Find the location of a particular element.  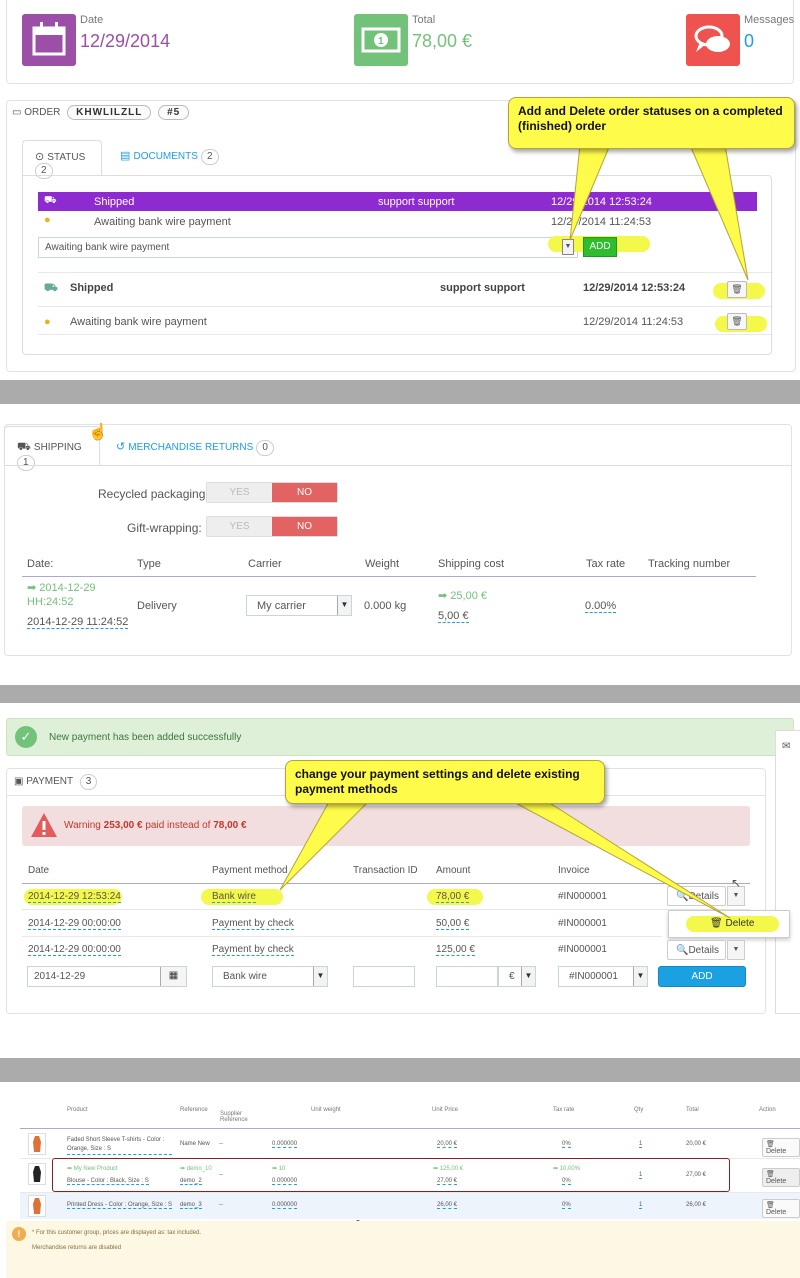

order-number: #5 is located at coordinates (174, 112).